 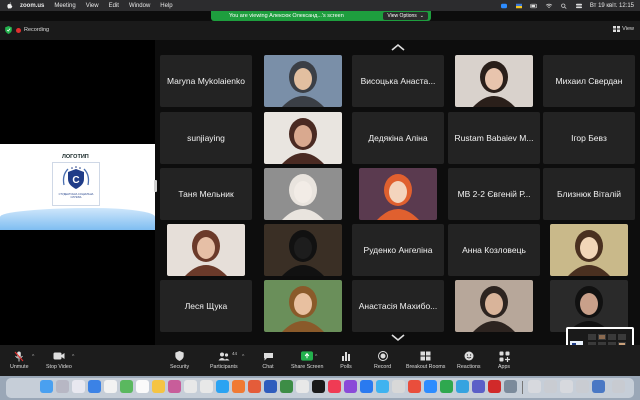 I want to click on zoom-icon, so click(x=430, y=386).